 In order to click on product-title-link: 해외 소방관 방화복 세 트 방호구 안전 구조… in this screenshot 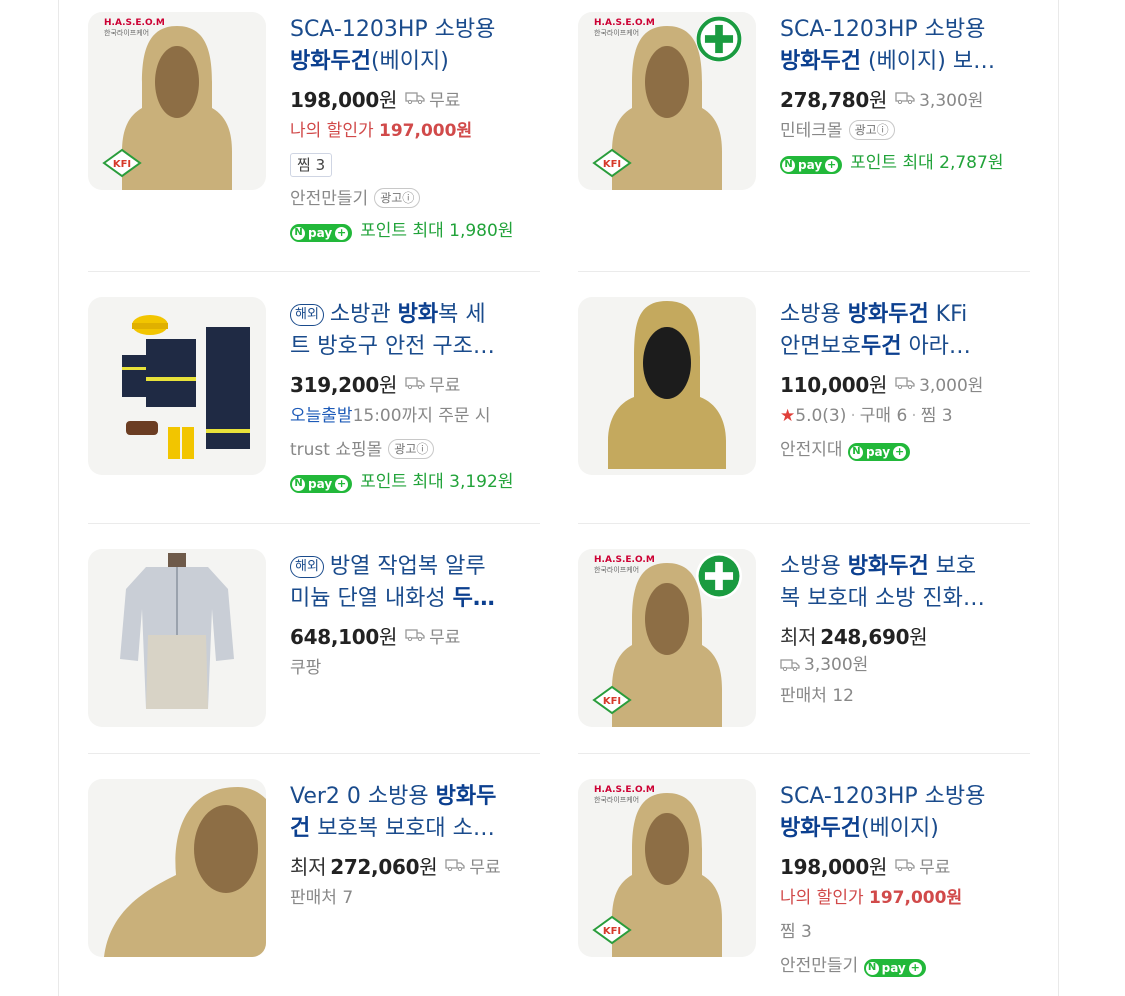, I will do `click(415, 331)`.